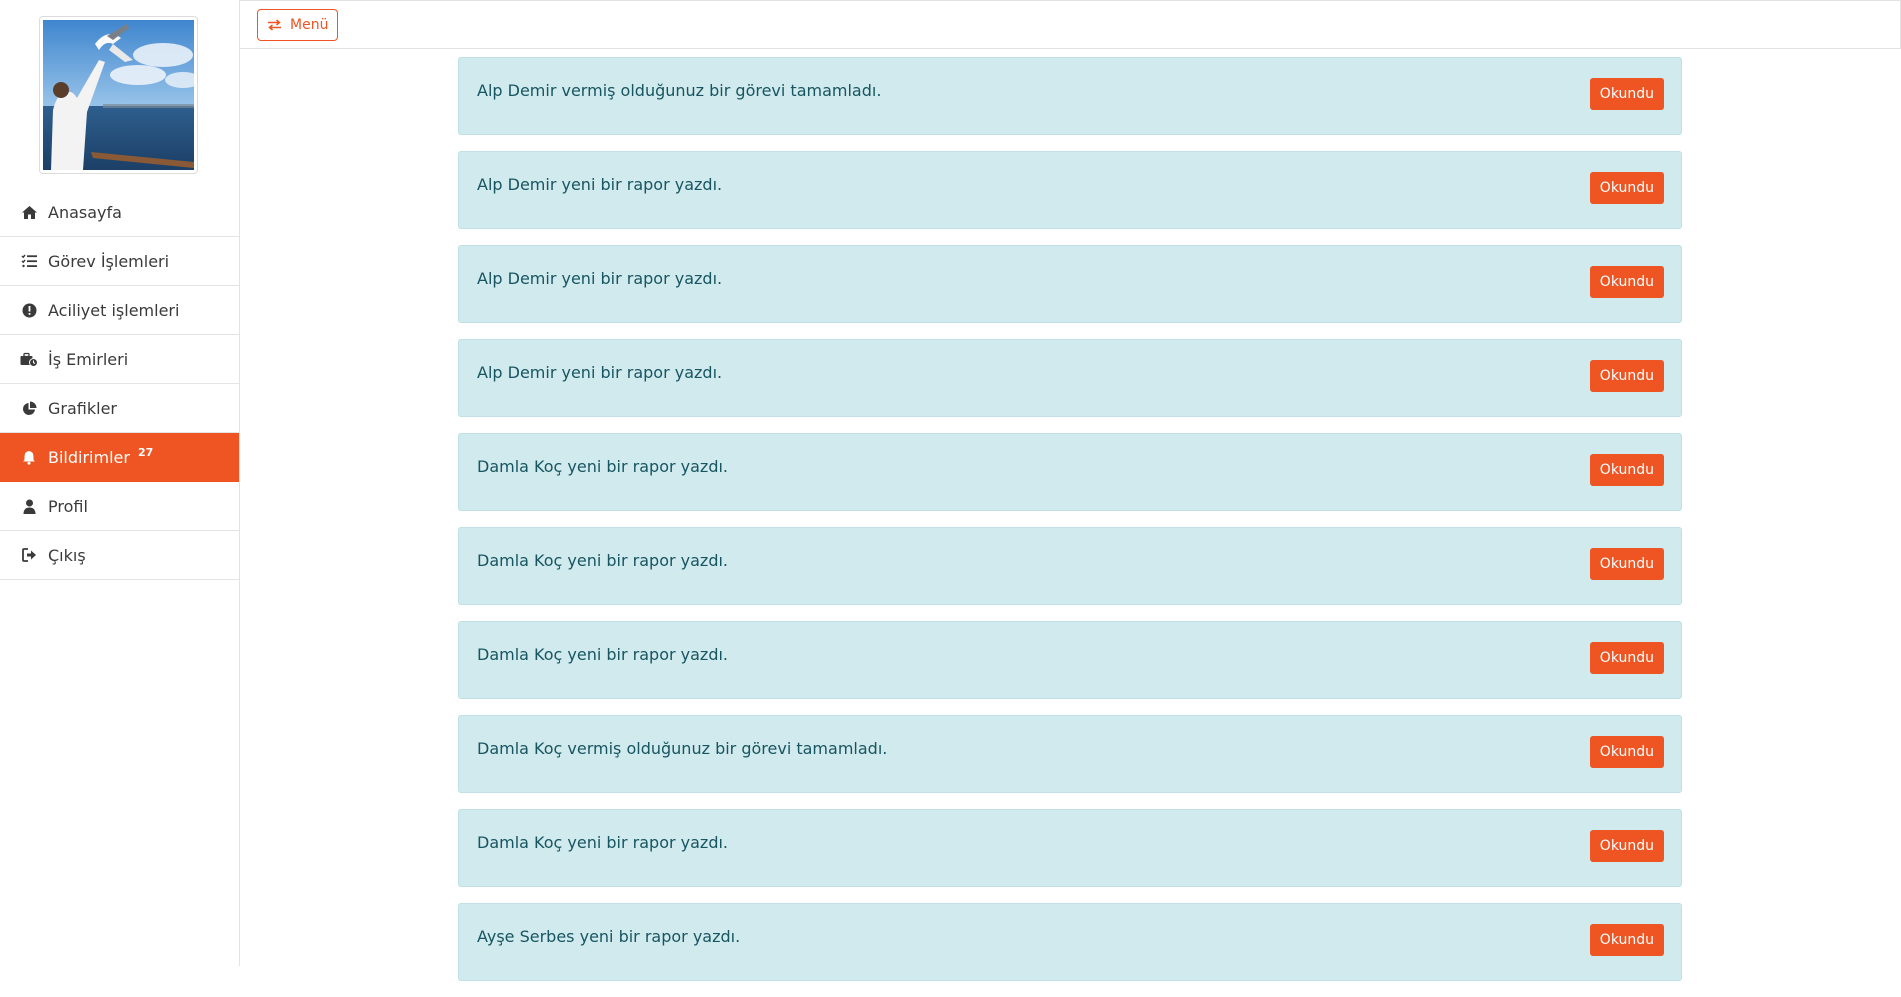  Describe the element at coordinates (309, 25) in the screenshot. I see `menu-toggle-label: Menü` at that location.